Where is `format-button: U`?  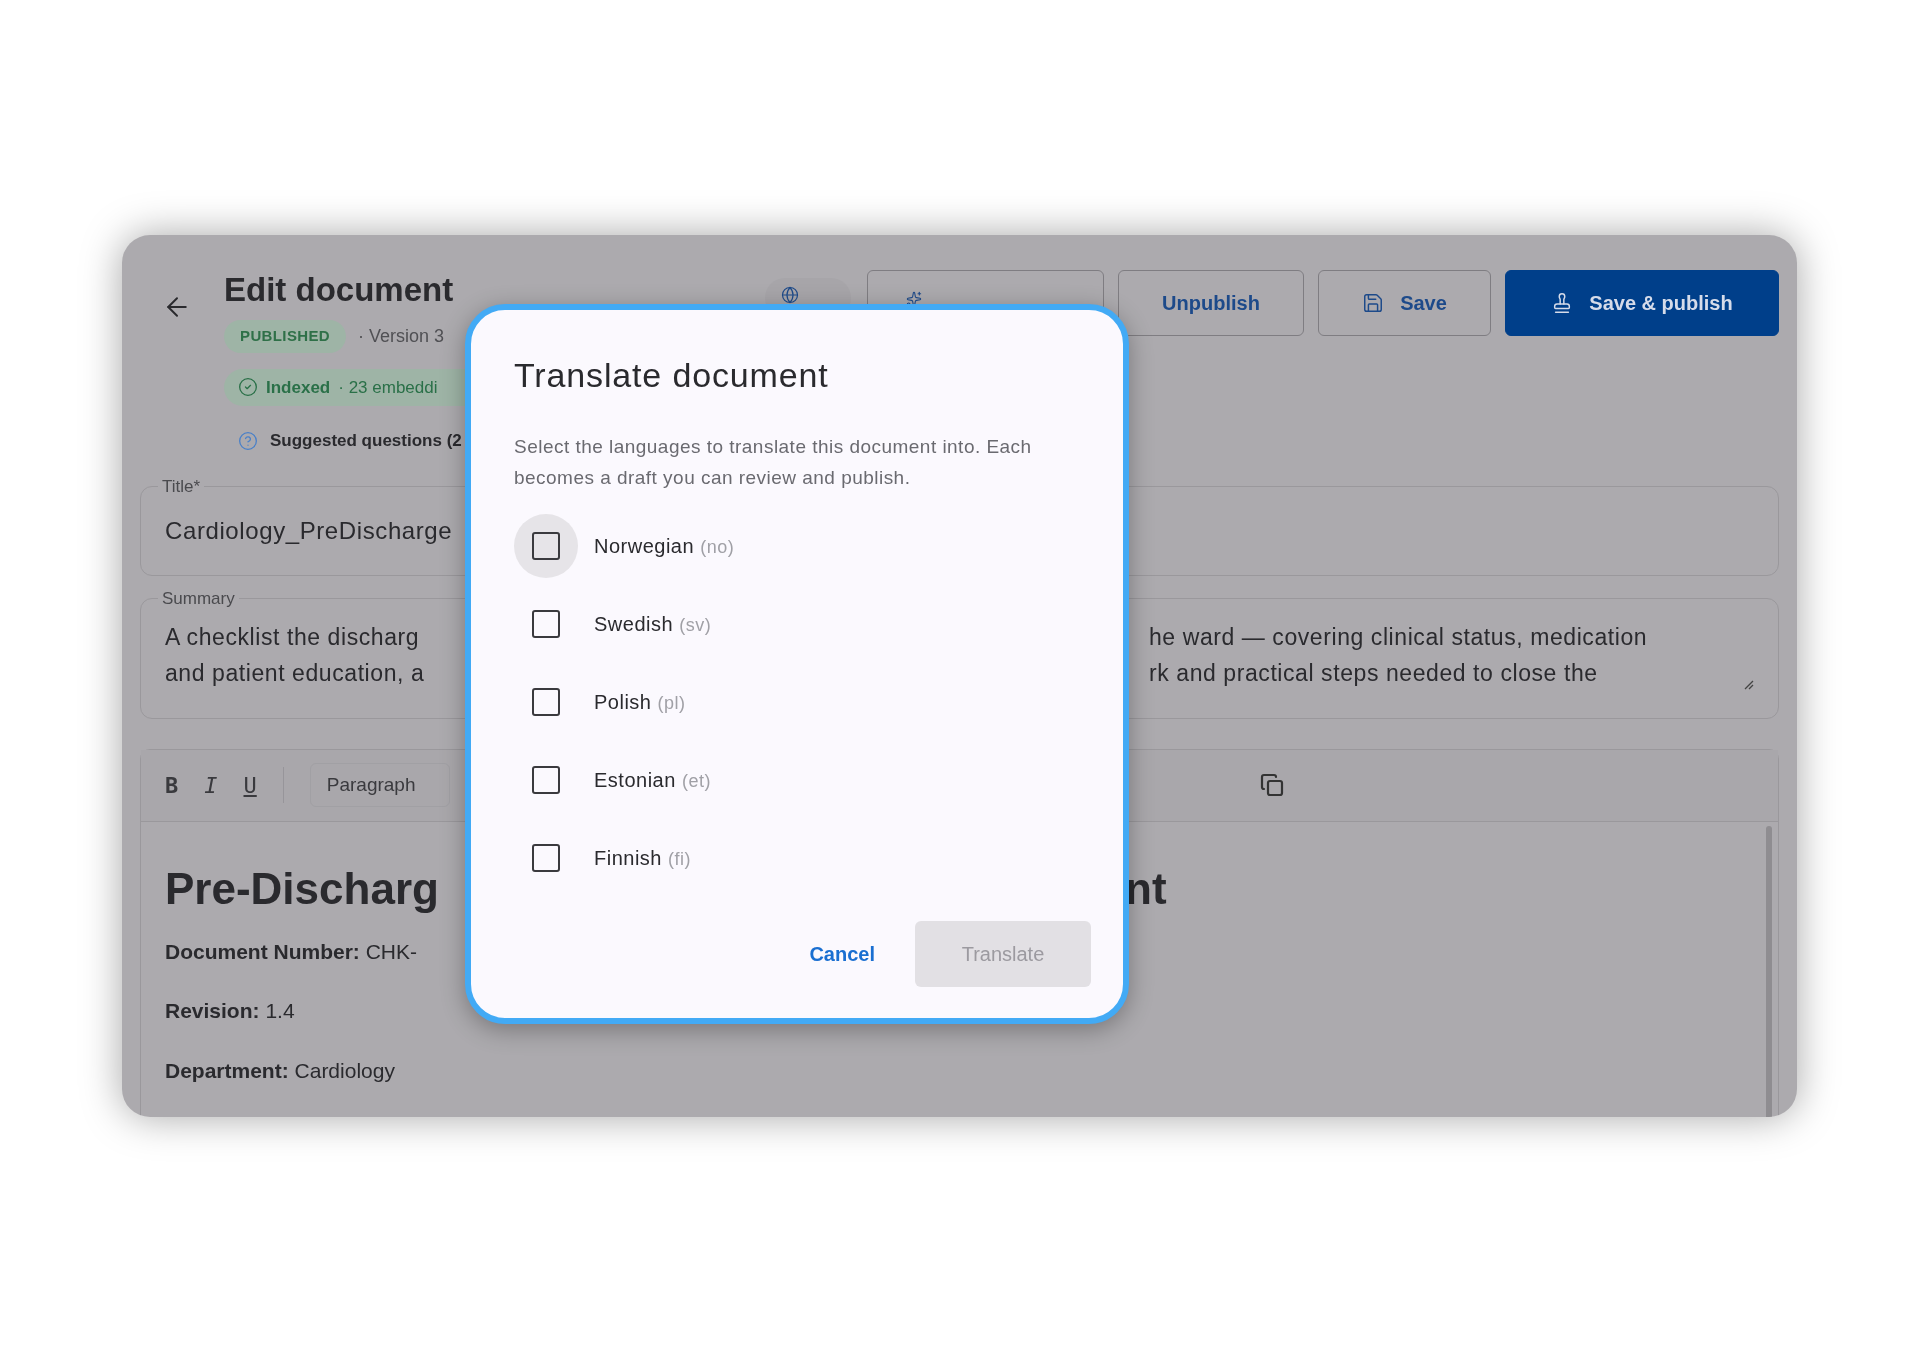
format-button: U is located at coordinates (250, 785).